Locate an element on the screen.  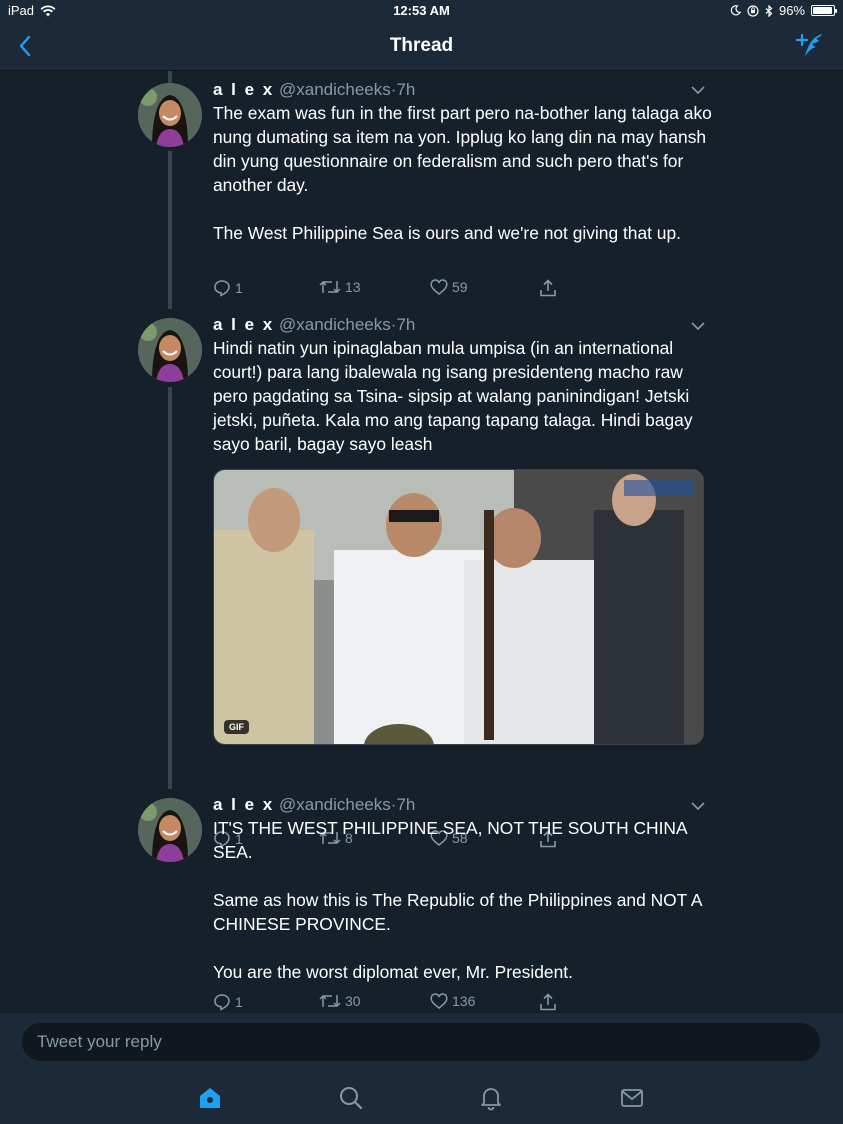
like-button: 136 is located at coordinates (452, 1001).